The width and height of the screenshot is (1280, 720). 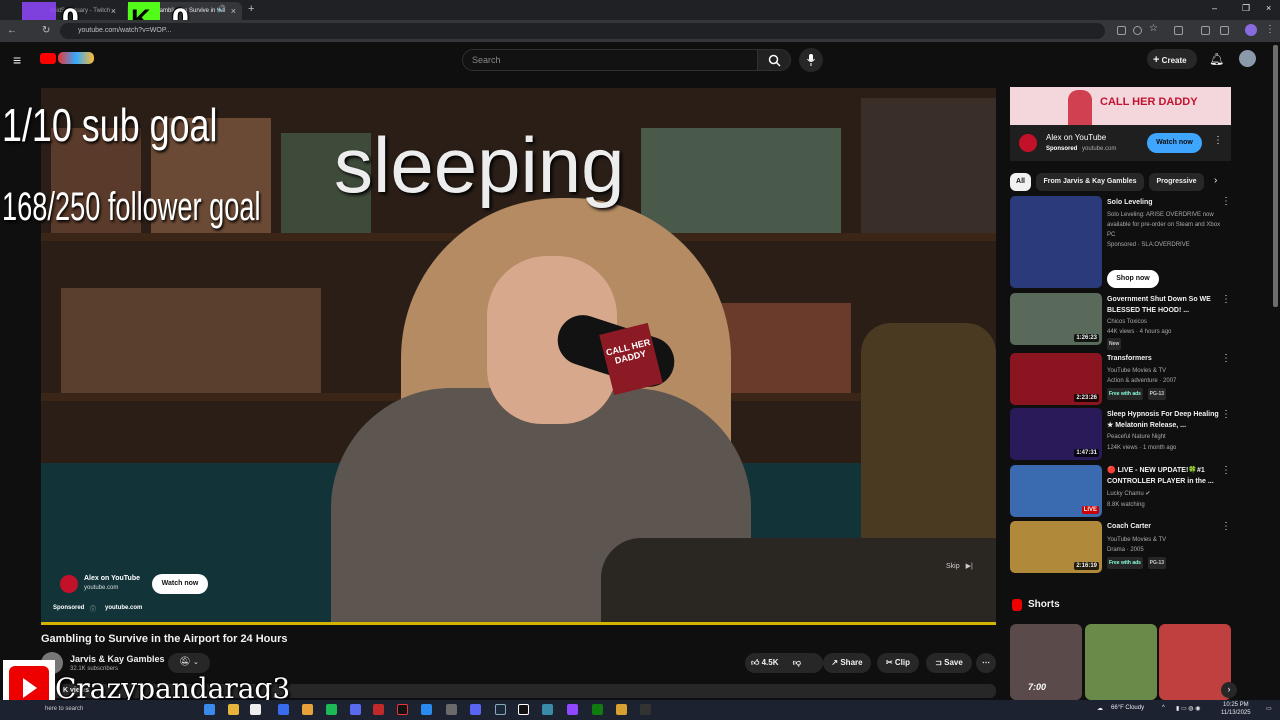 I want to click on twitch-app-icon, so click(x=572, y=709).